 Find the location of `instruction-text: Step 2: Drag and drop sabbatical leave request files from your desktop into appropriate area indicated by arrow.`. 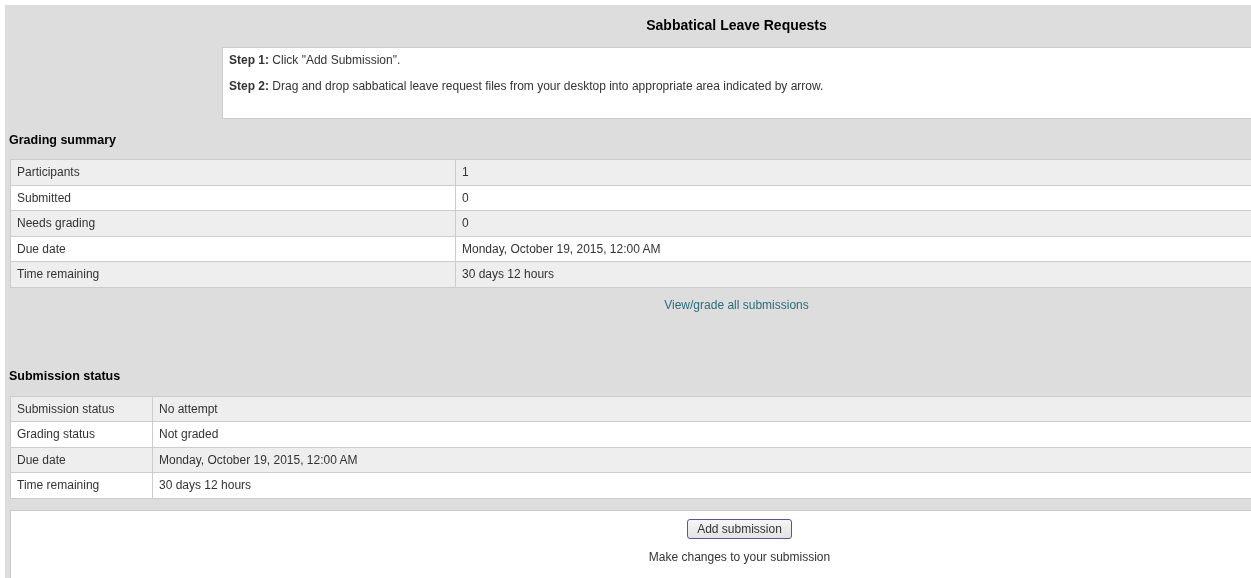

instruction-text: Step 2: Drag and drop sabbatical leave request files from your desktop into appropriate area indicated by arrow. is located at coordinates (527, 86).